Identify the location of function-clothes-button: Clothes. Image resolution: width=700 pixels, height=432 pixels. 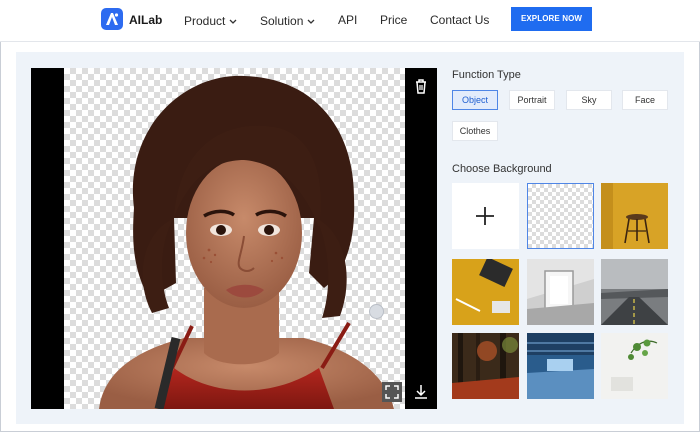
(475, 131).